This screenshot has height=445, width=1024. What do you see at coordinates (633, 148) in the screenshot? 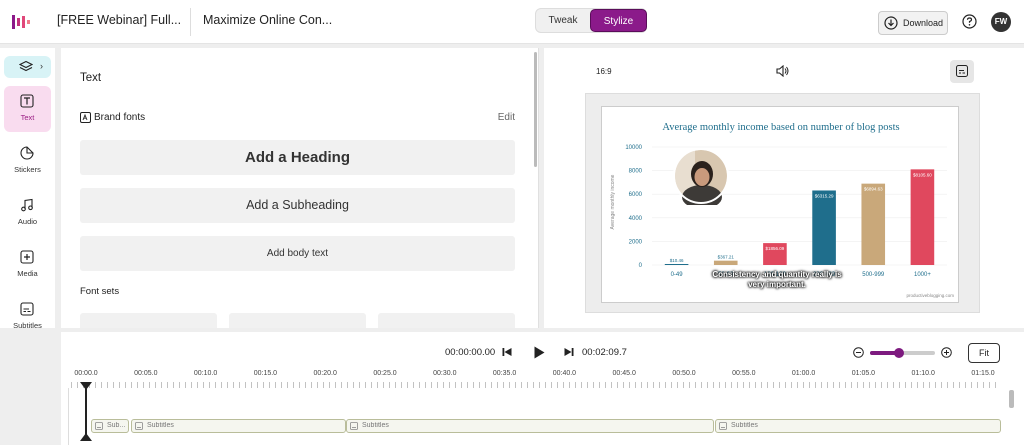
I see `y-tick-label: 10000` at bounding box center [633, 148].